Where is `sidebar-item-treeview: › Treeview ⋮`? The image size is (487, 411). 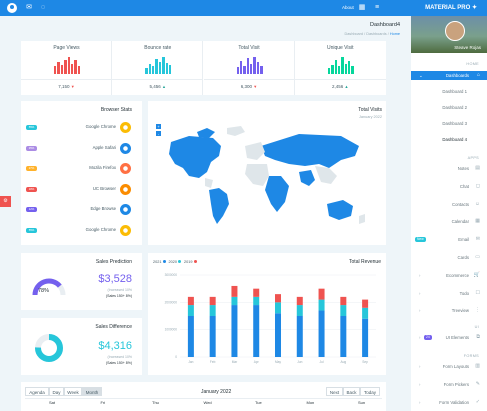
sidebar-item-treeview: › Treeview ⋮ is located at coordinates (449, 310).